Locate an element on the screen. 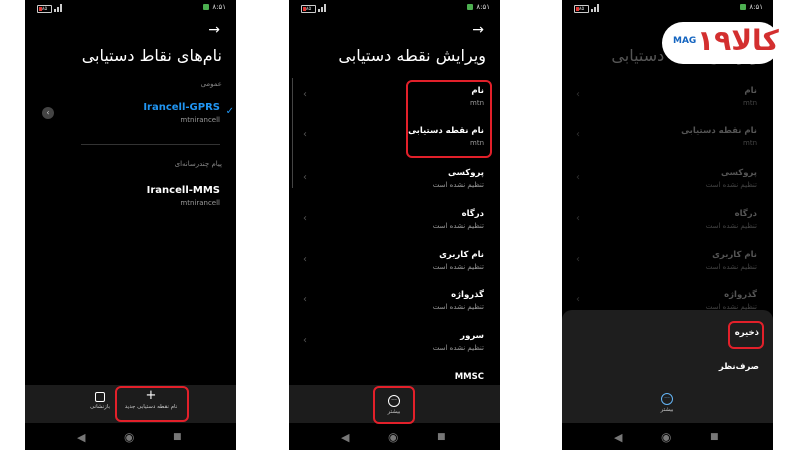 The height and width of the screenshot is (450, 800). apn-item-mms-sub: mtnirancell is located at coordinates (200, 203).